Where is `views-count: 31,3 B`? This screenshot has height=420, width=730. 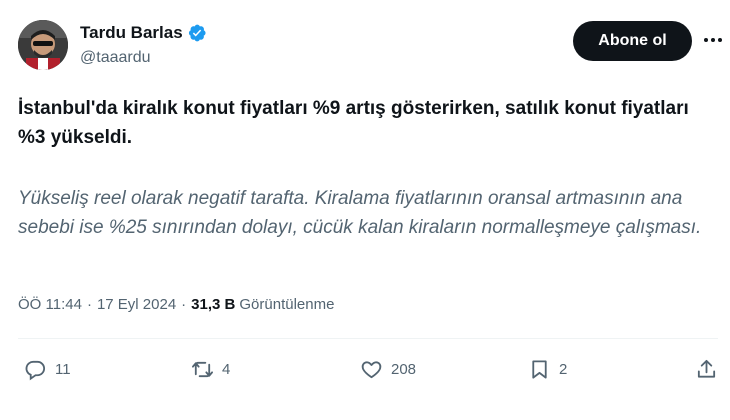 views-count: 31,3 B is located at coordinates (213, 304).